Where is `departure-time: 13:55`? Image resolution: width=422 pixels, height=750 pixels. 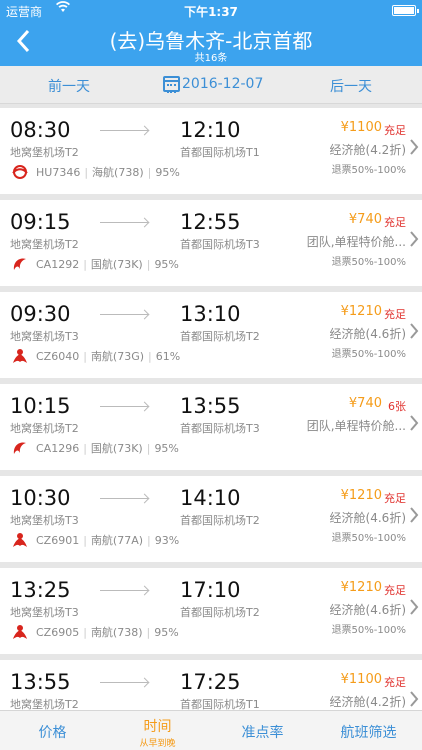 departure-time: 13:55 is located at coordinates (40, 682).